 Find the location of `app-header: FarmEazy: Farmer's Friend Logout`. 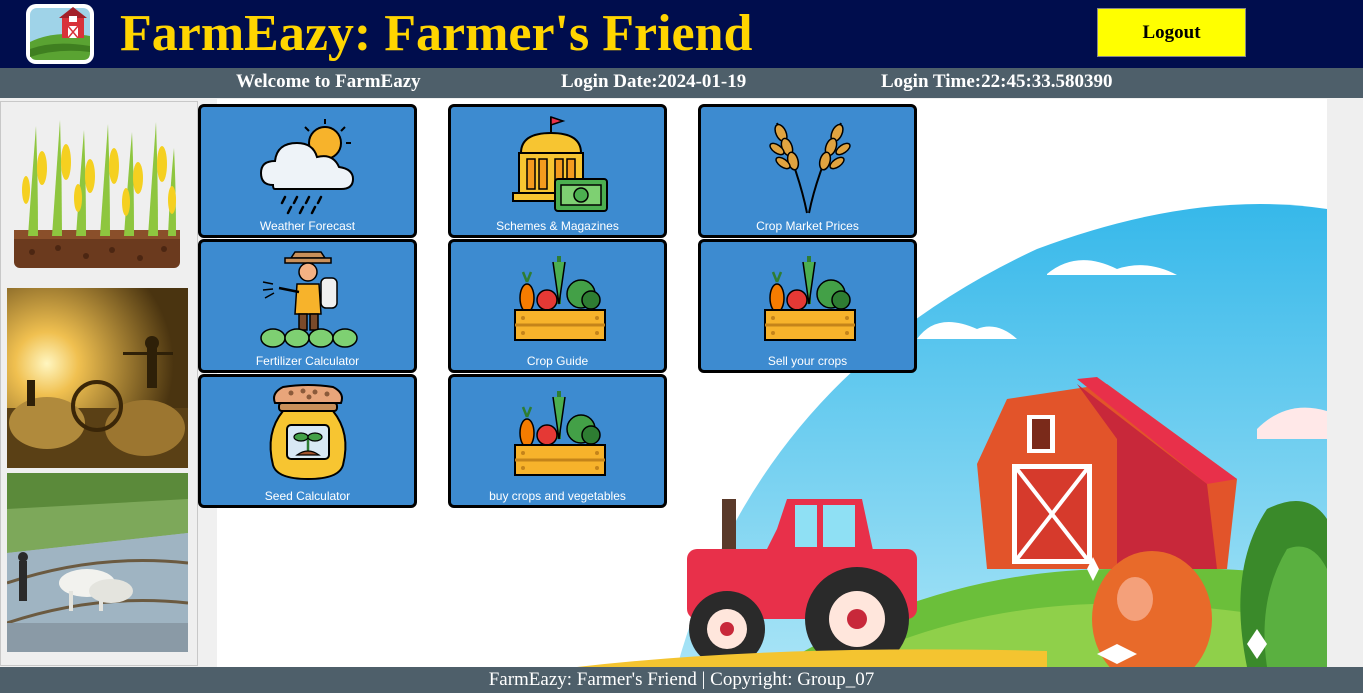

app-header: FarmEazy: Farmer's Friend Logout is located at coordinates (681, 34).